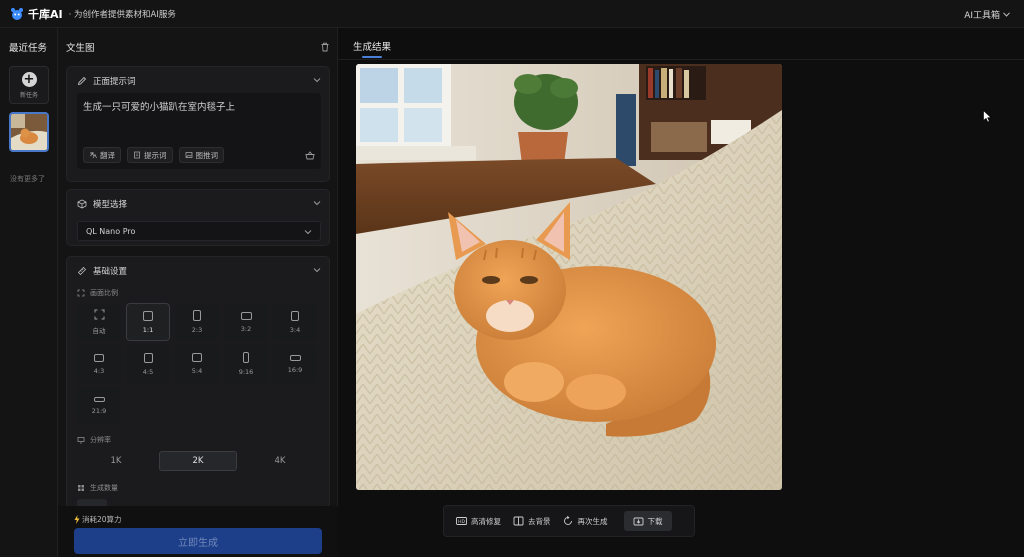 The width and height of the screenshot is (1024, 557). I want to click on auto-ratio-icon, so click(99, 314).